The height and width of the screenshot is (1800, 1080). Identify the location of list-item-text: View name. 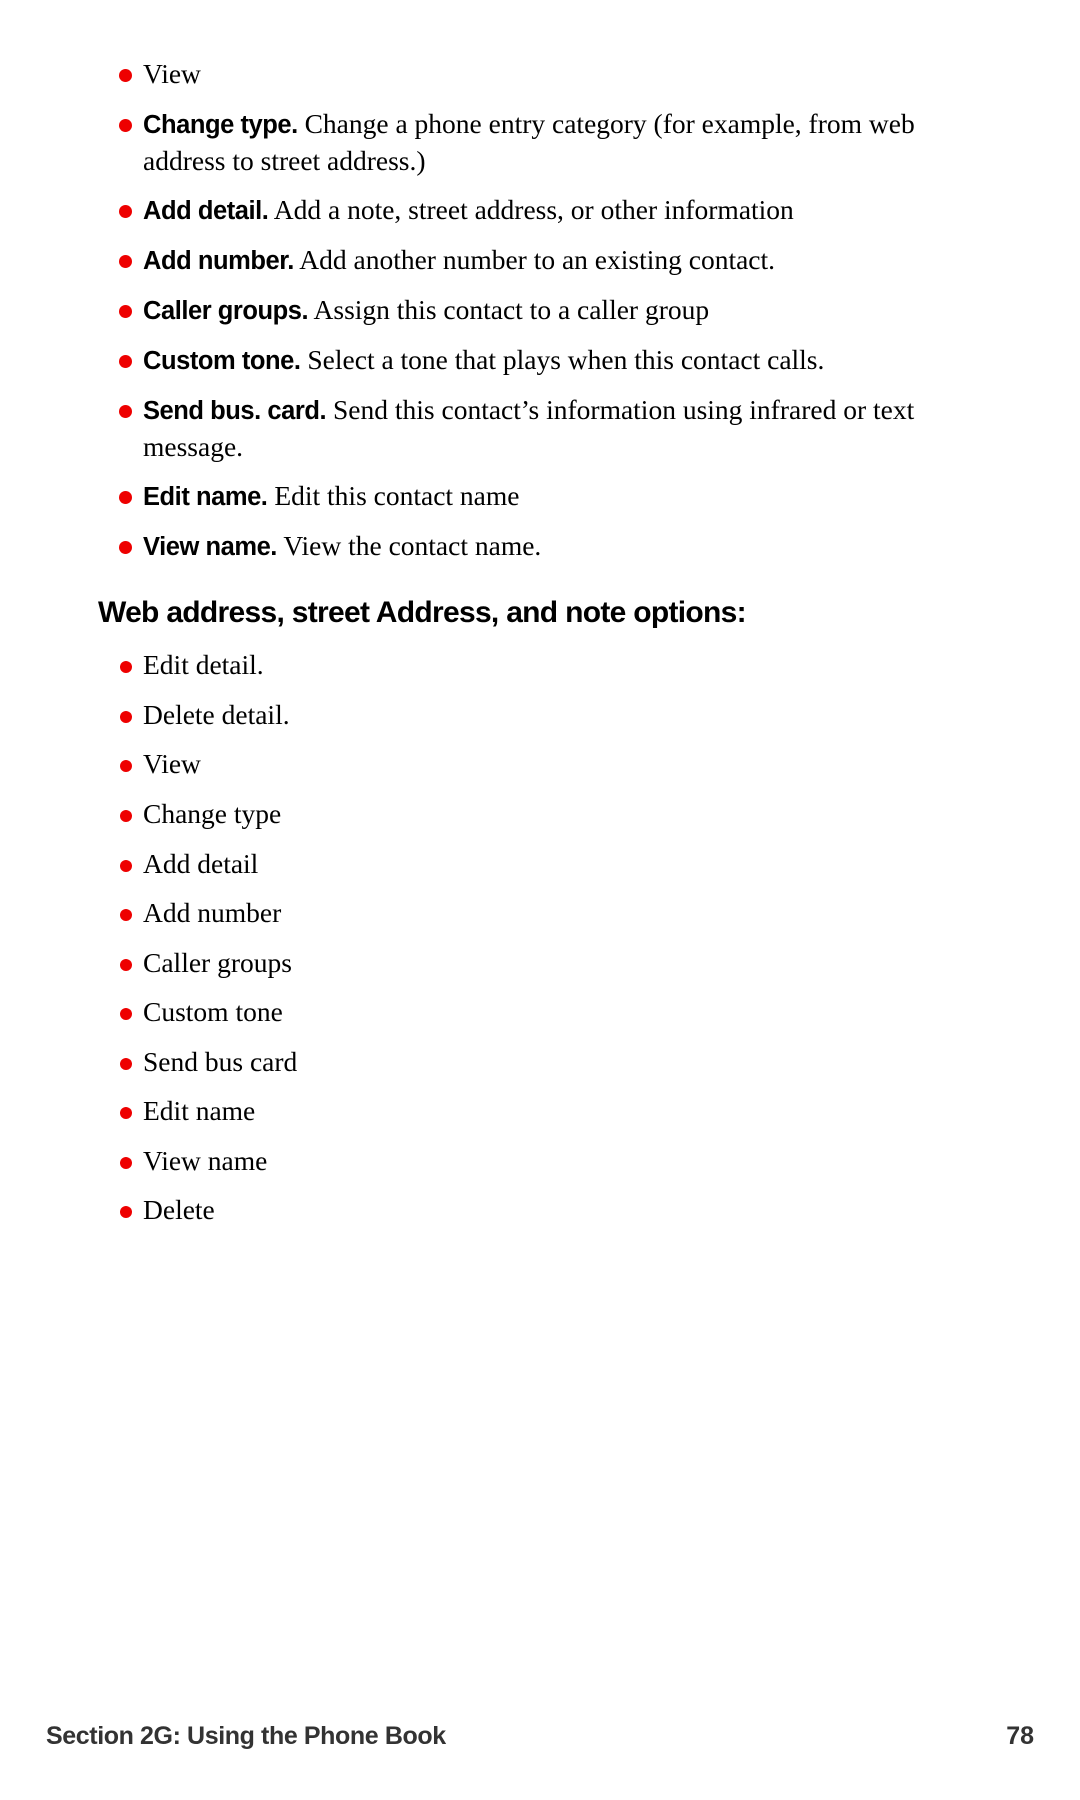
(205, 1160).